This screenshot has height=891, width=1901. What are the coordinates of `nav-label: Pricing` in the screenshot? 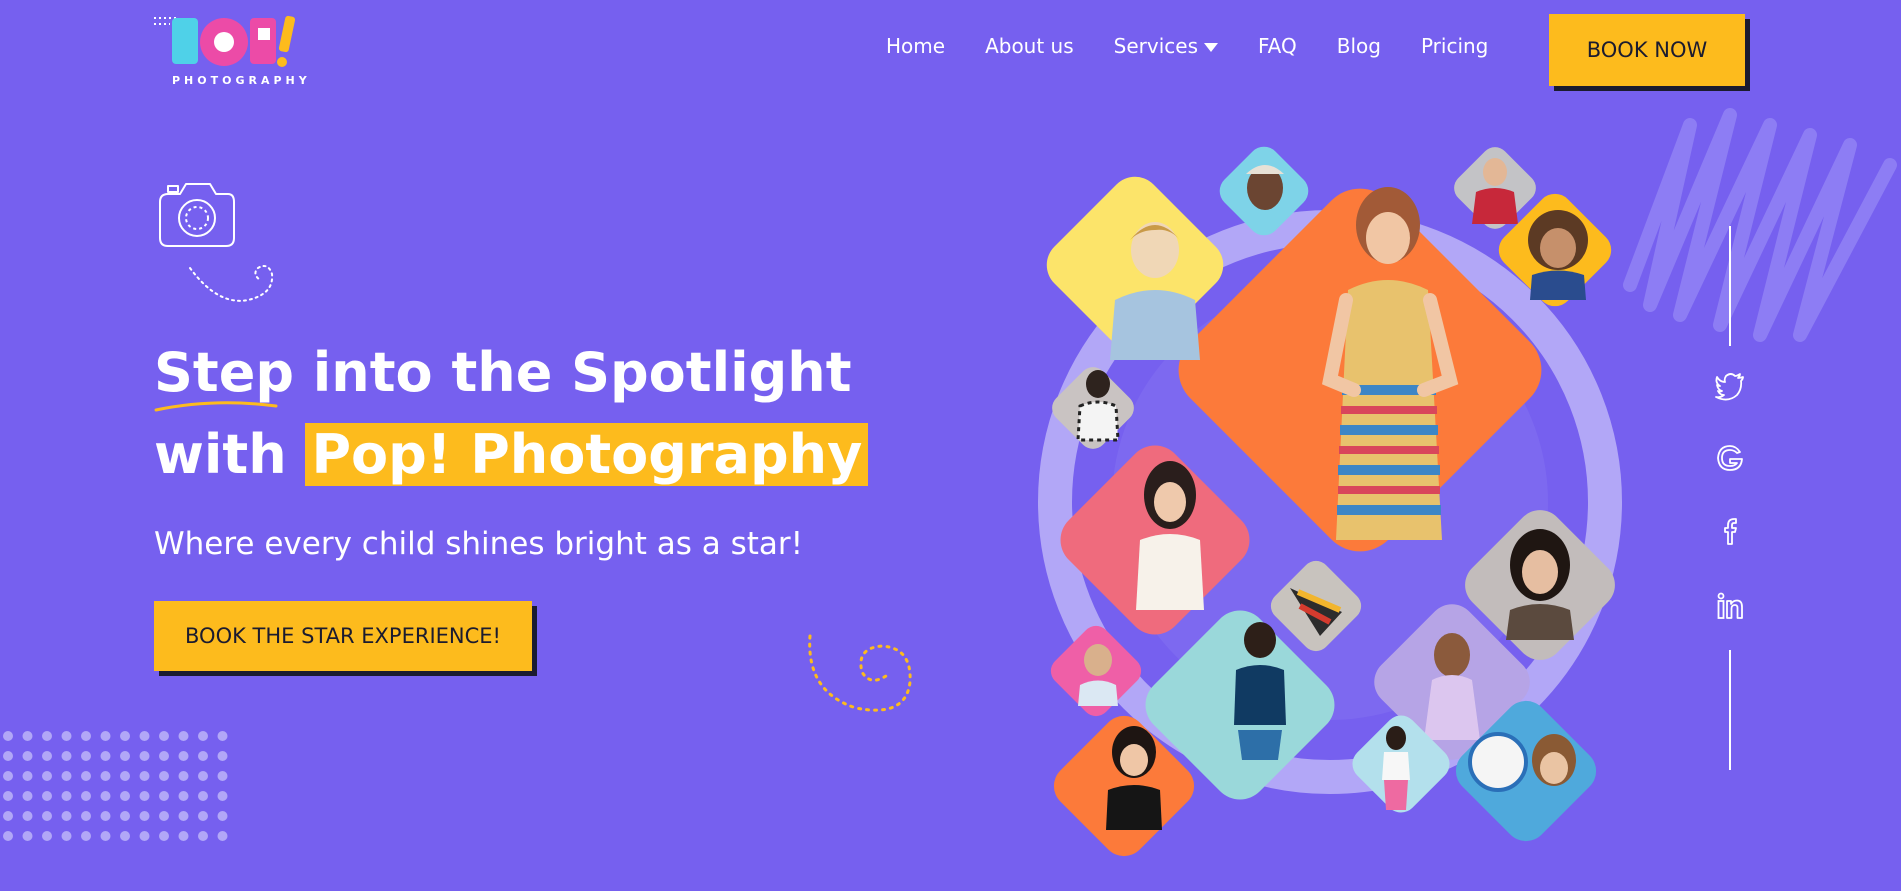 It's located at (1454, 46).